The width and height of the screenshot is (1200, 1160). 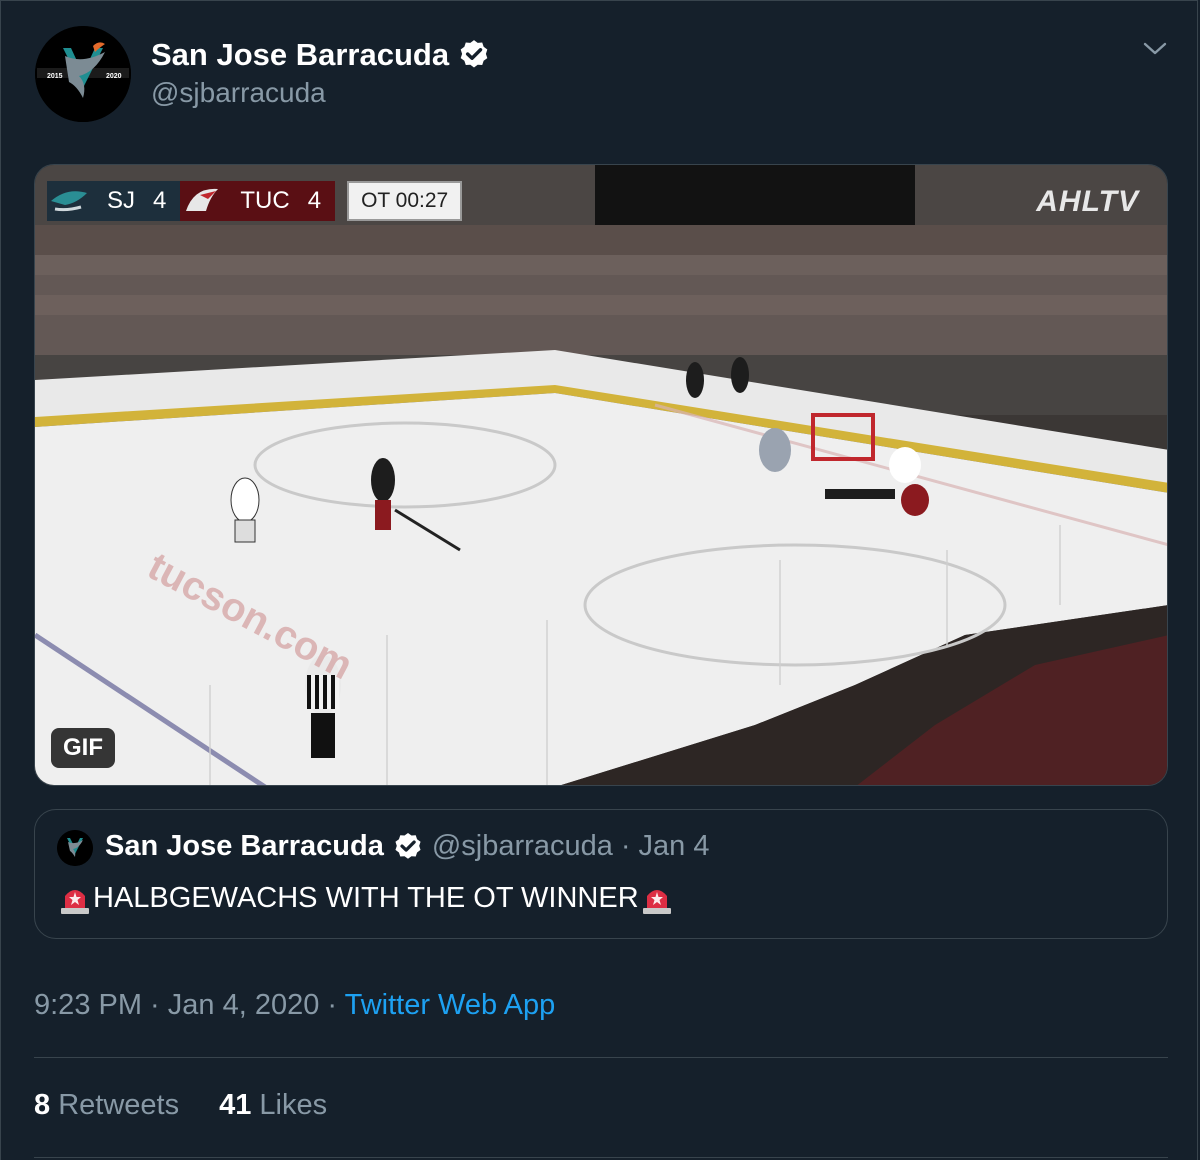 What do you see at coordinates (522, 846) in the screenshot?
I see `quoted-author-handle: @sjbarracuda` at bounding box center [522, 846].